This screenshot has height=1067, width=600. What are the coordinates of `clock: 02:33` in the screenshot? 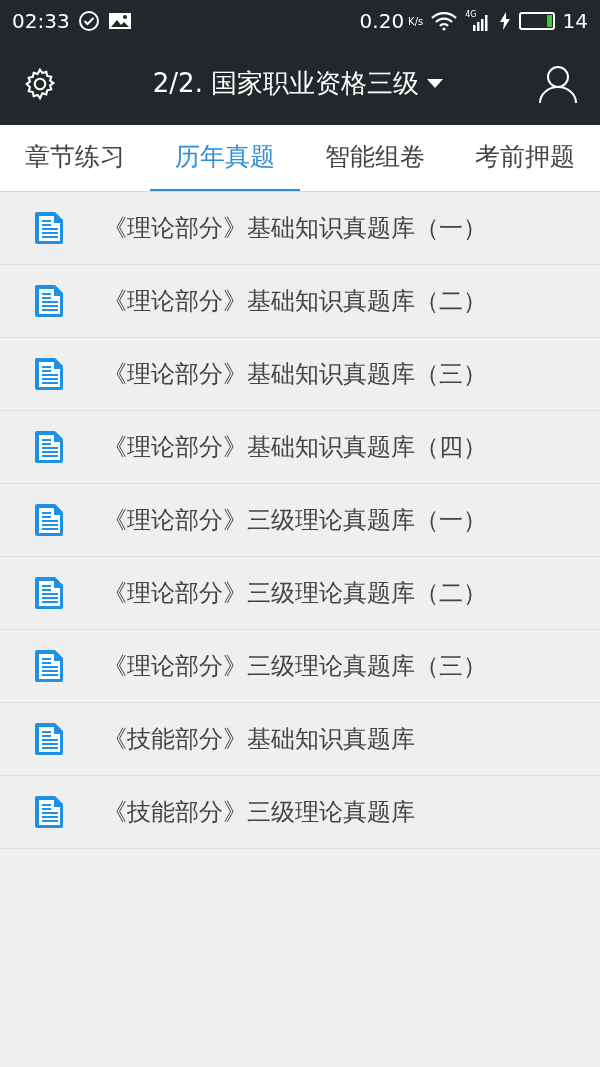 It's located at (41, 21).